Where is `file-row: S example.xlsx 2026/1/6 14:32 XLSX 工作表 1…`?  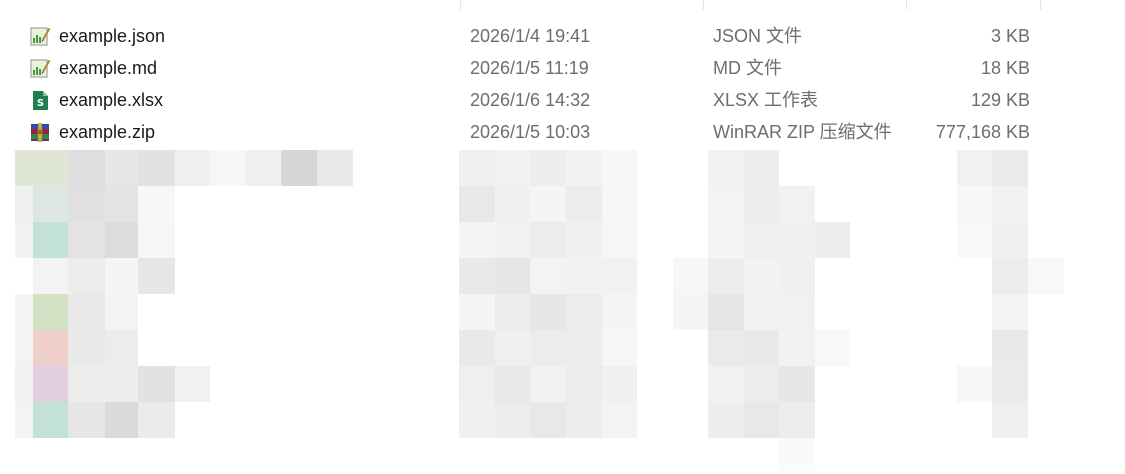
file-row: S example.xlsx 2026/1/6 14:32 XLSX 工作表 1… is located at coordinates (562, 100).